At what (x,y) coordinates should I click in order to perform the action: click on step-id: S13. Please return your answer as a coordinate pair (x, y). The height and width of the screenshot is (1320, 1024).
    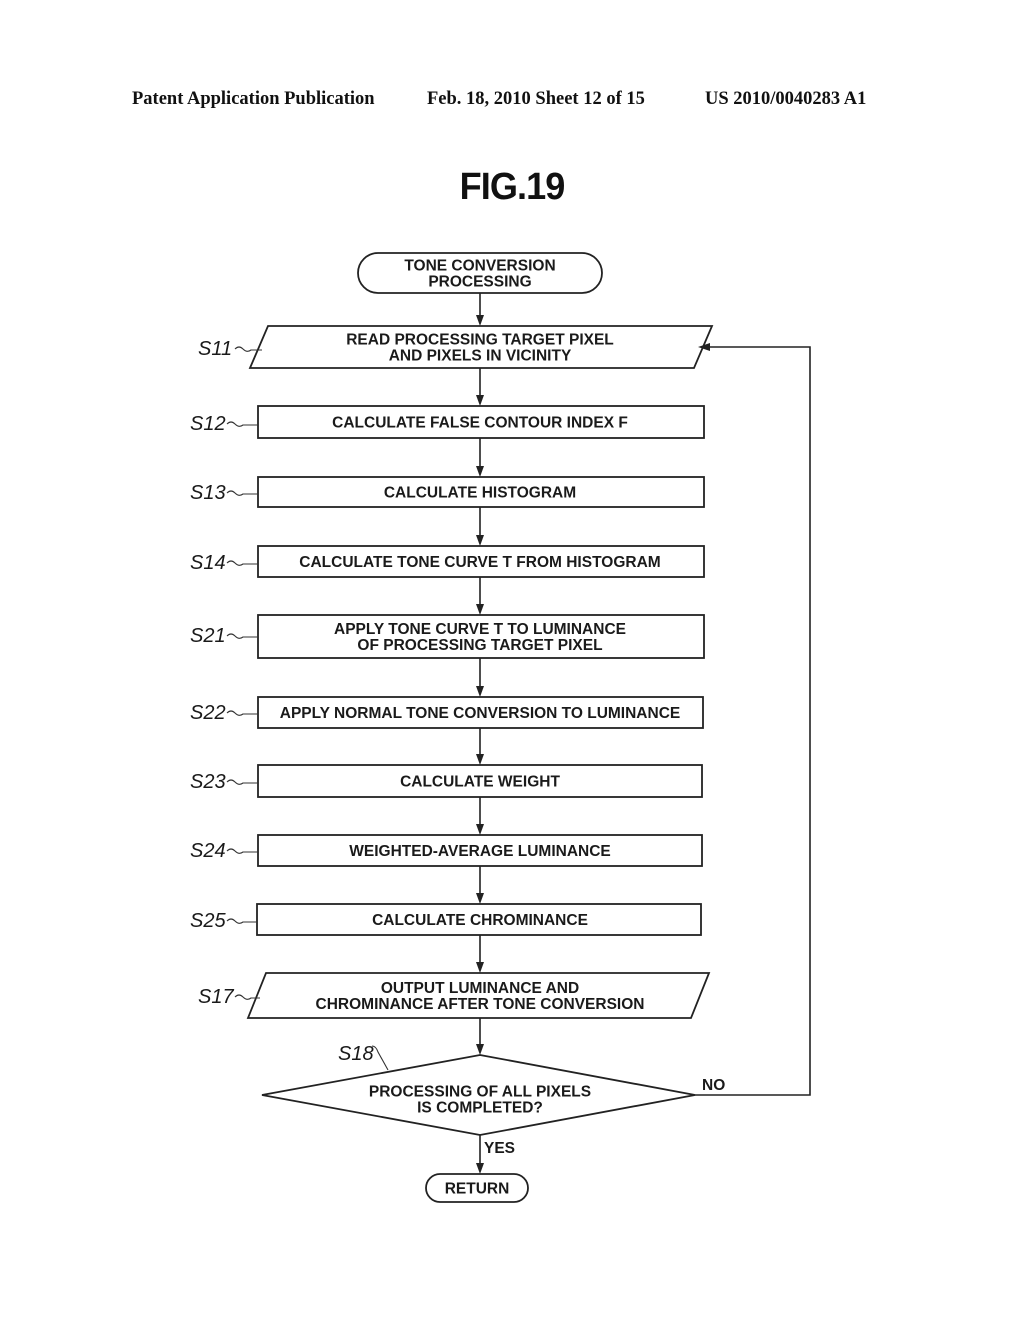
    Looking at the image, I should click on (208, 493).